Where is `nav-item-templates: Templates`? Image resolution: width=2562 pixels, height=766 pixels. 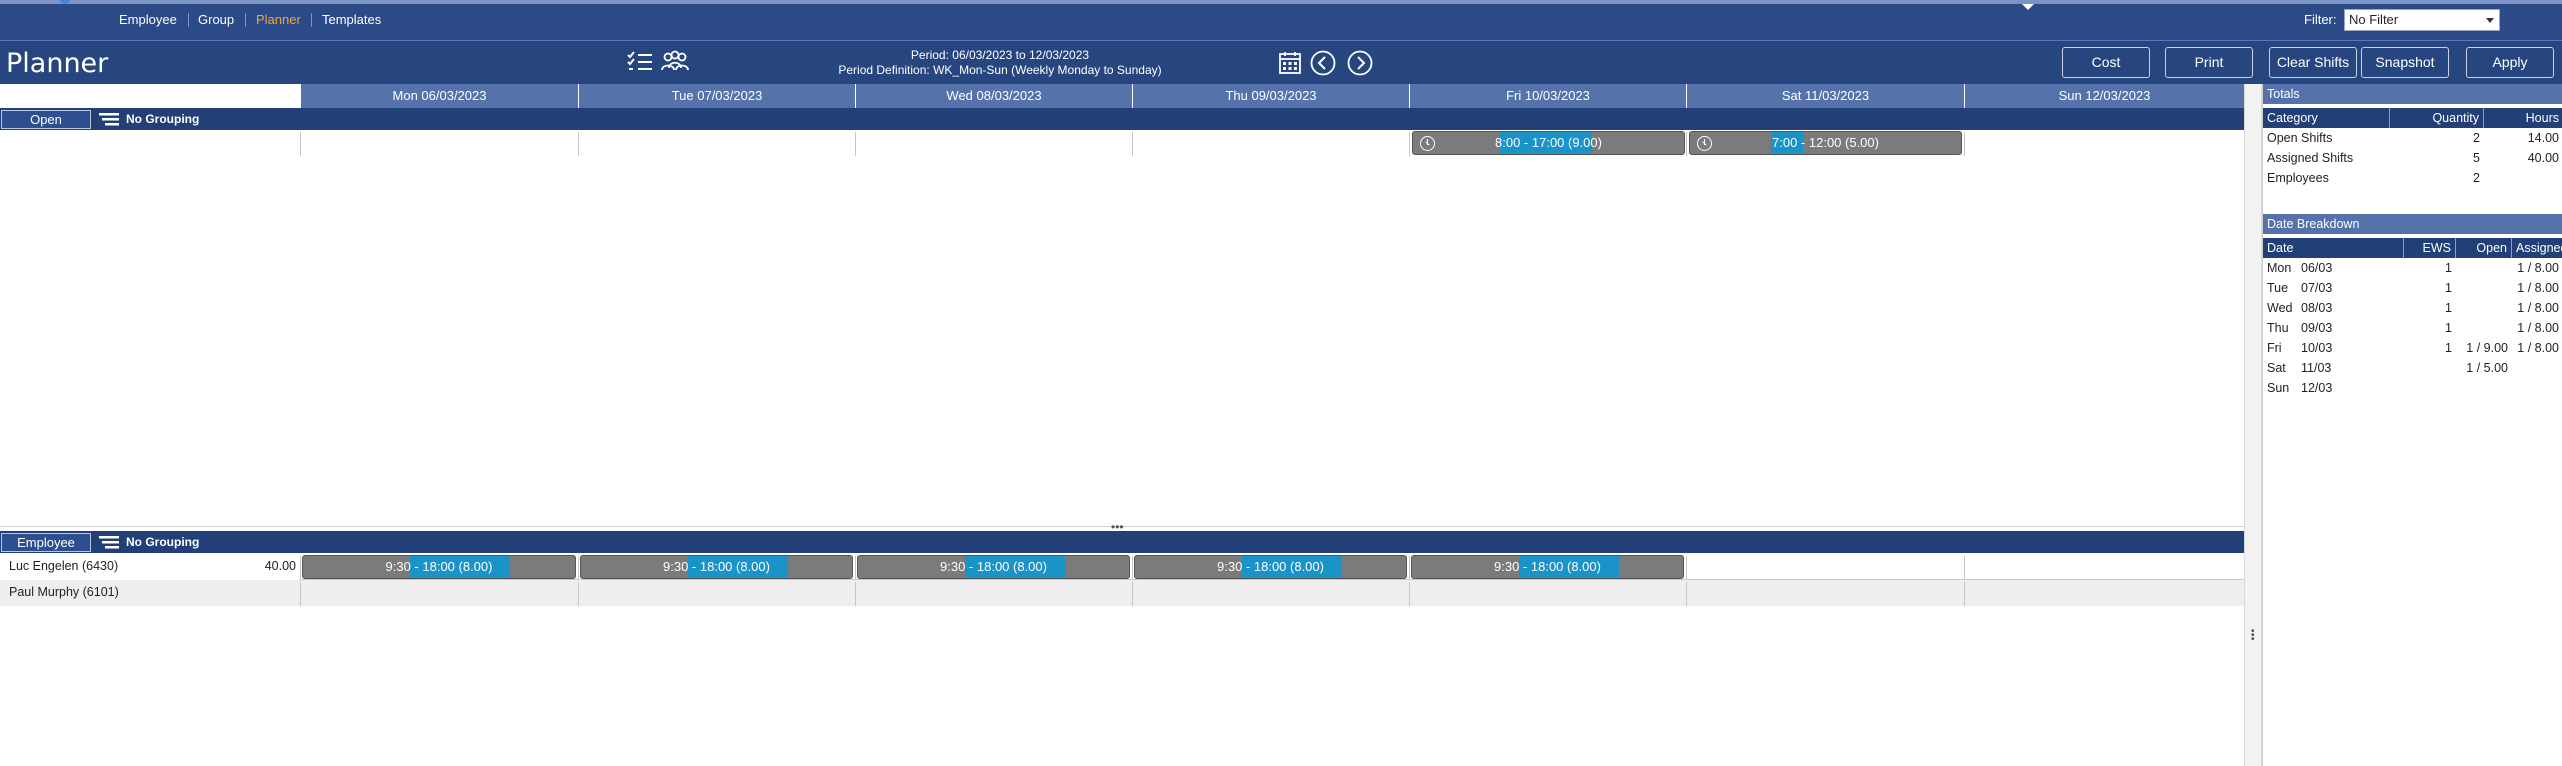
nav-item-templates: Templates is located at coordinates (351, 19).